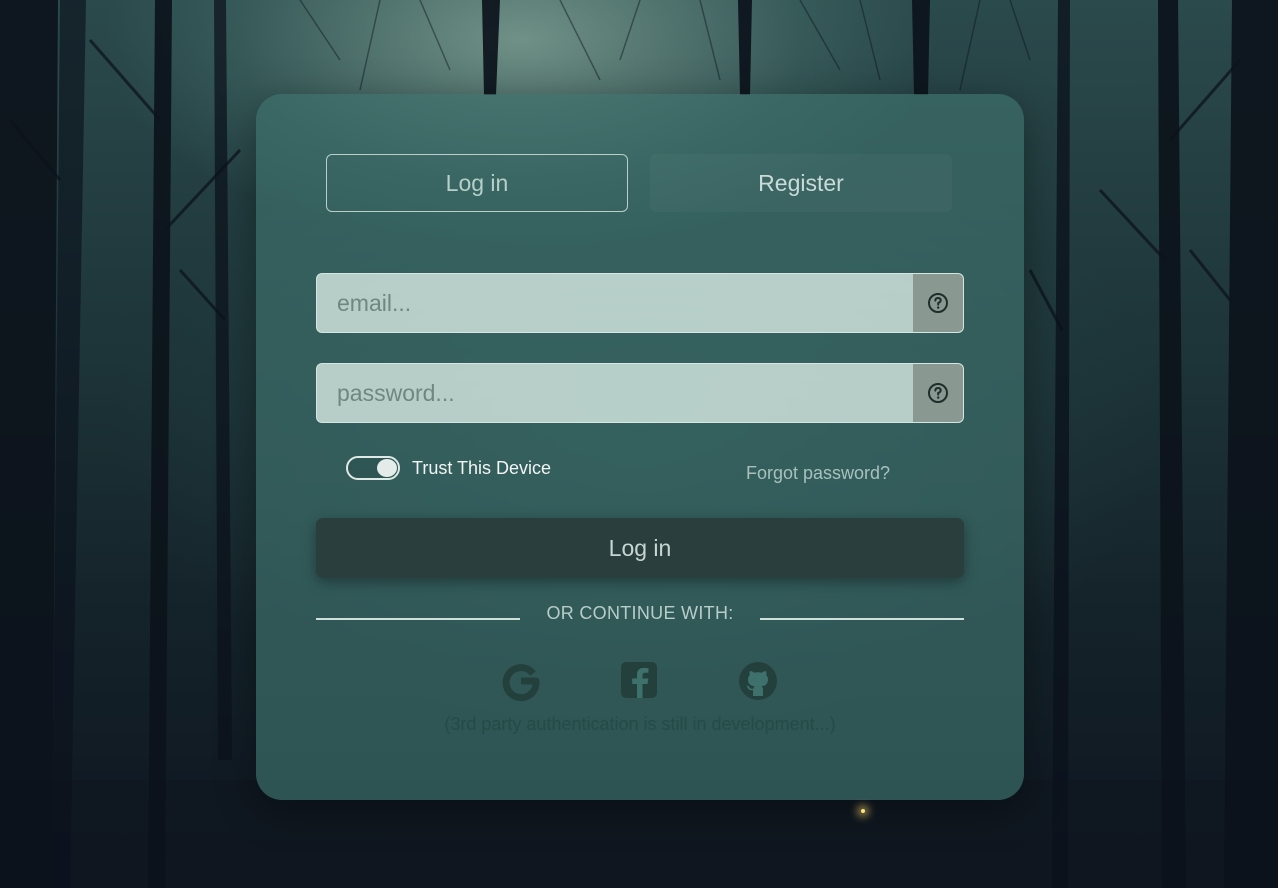  I want to click on email-help-button, so click(938, 303).